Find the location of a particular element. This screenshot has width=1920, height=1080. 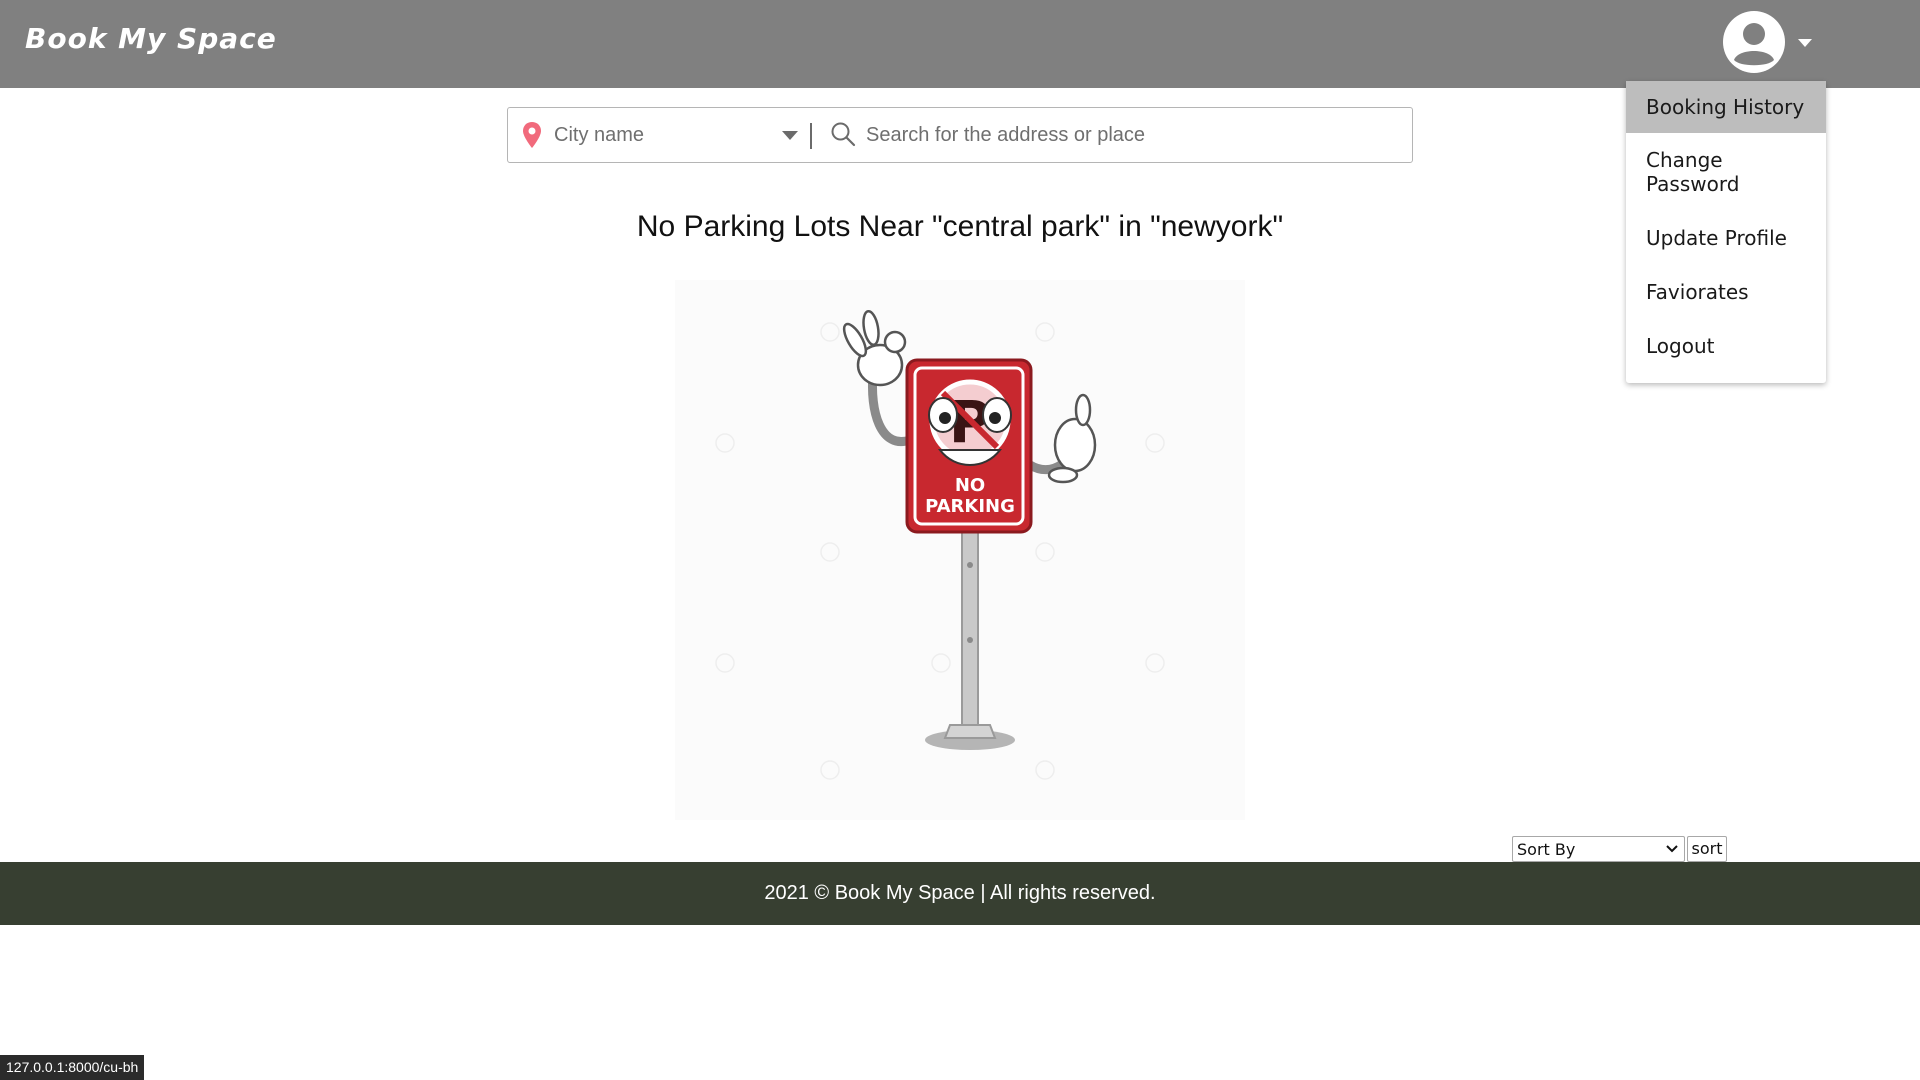

sign-text-no: NO is located at coordinates (970, 485).